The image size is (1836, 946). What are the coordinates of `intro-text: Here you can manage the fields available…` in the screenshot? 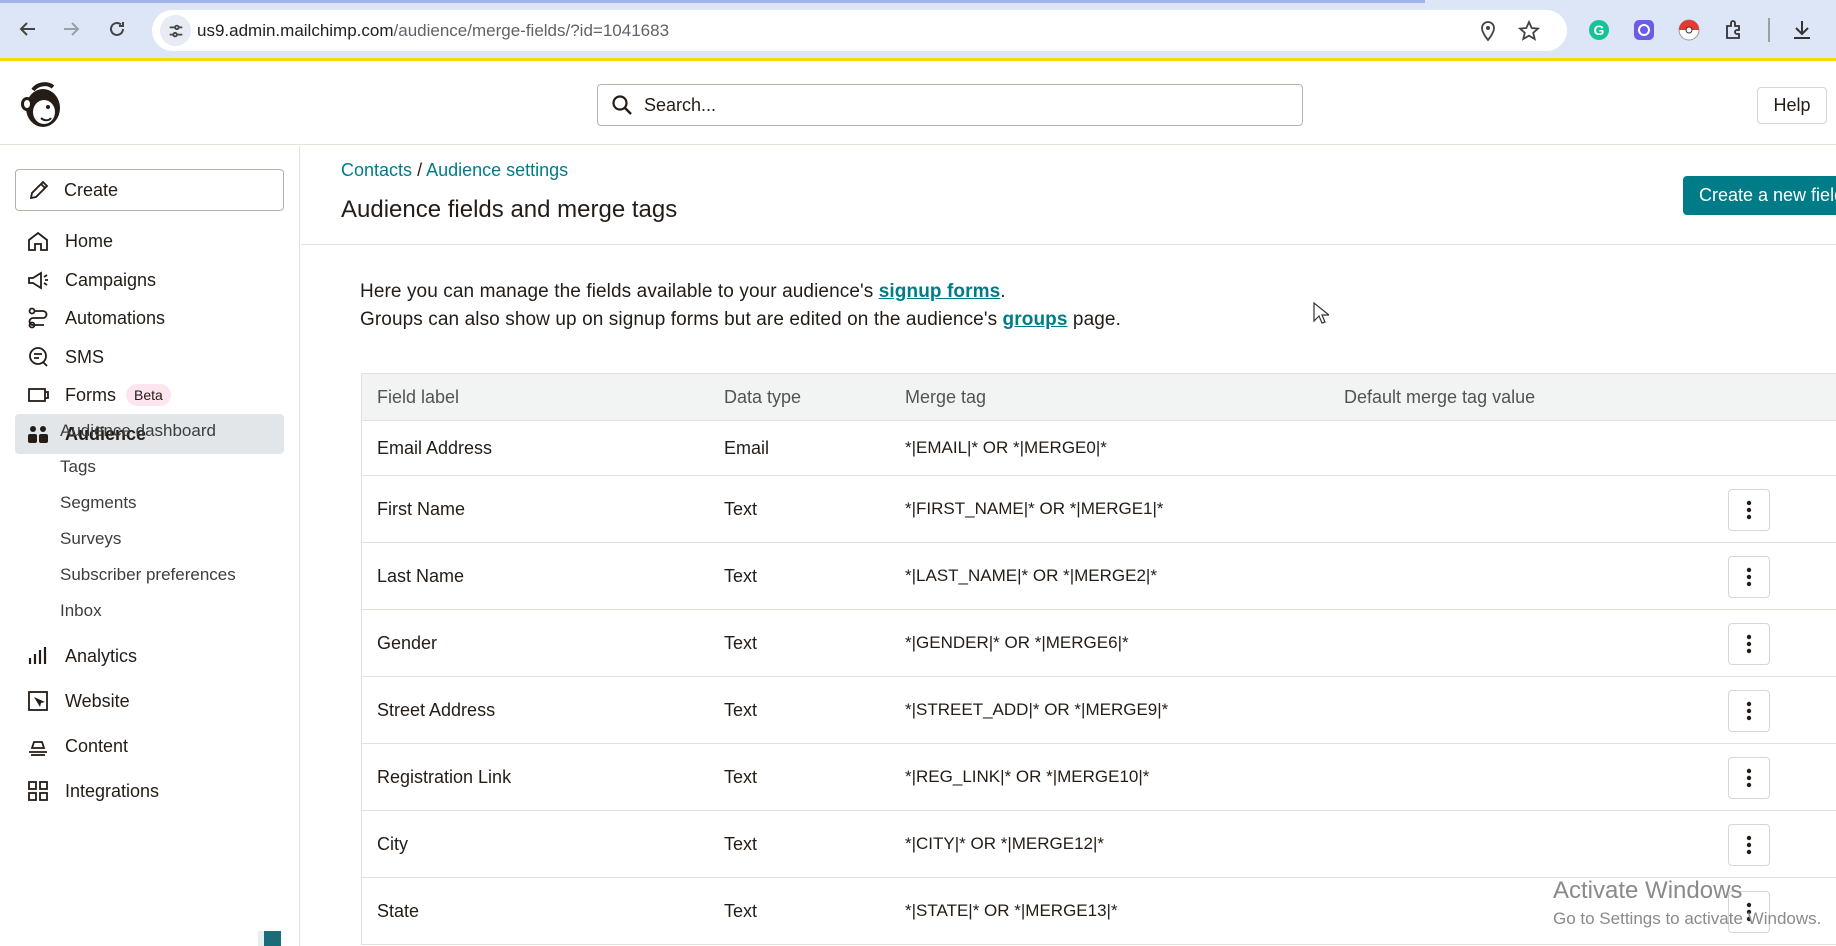 It's located at (740, 306).